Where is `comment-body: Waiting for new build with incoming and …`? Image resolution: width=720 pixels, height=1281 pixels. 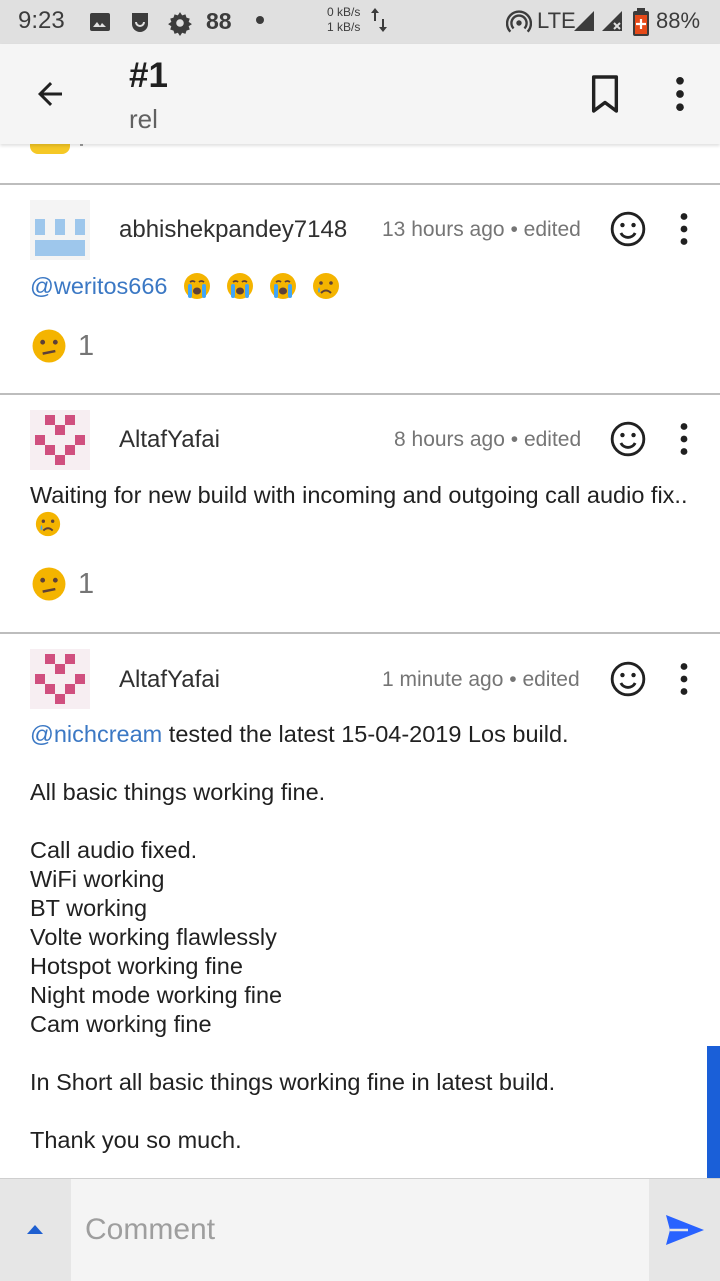 comment-body: Waiting for new build with incoming and … is located at coordinates (365, 510).